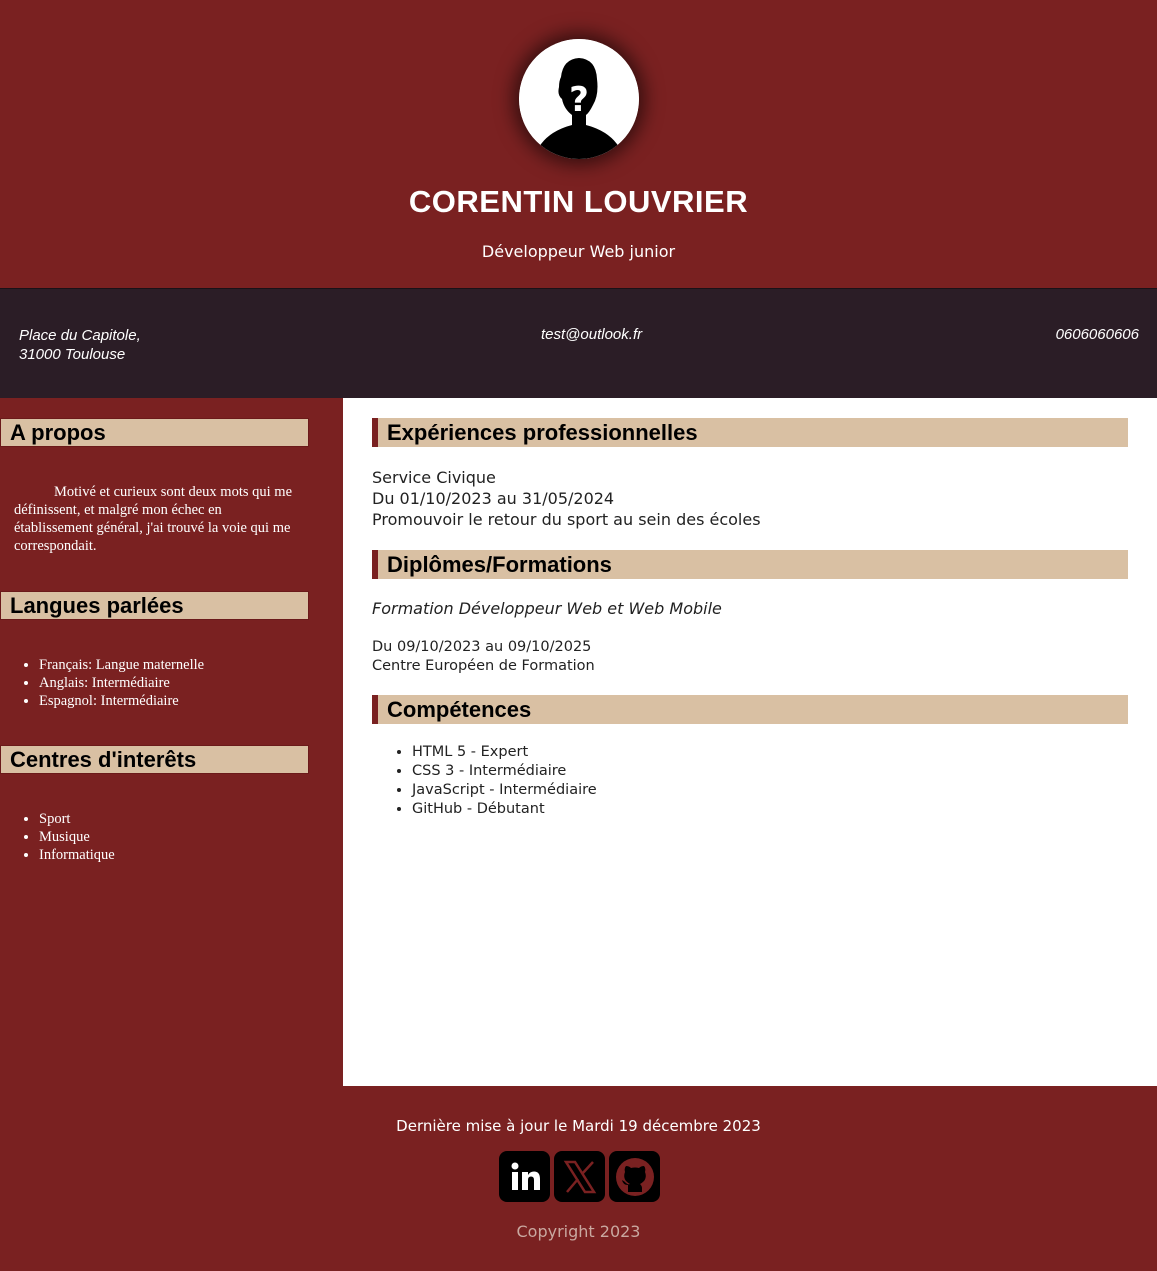  I want to click on github-link, so click(634, 1176).